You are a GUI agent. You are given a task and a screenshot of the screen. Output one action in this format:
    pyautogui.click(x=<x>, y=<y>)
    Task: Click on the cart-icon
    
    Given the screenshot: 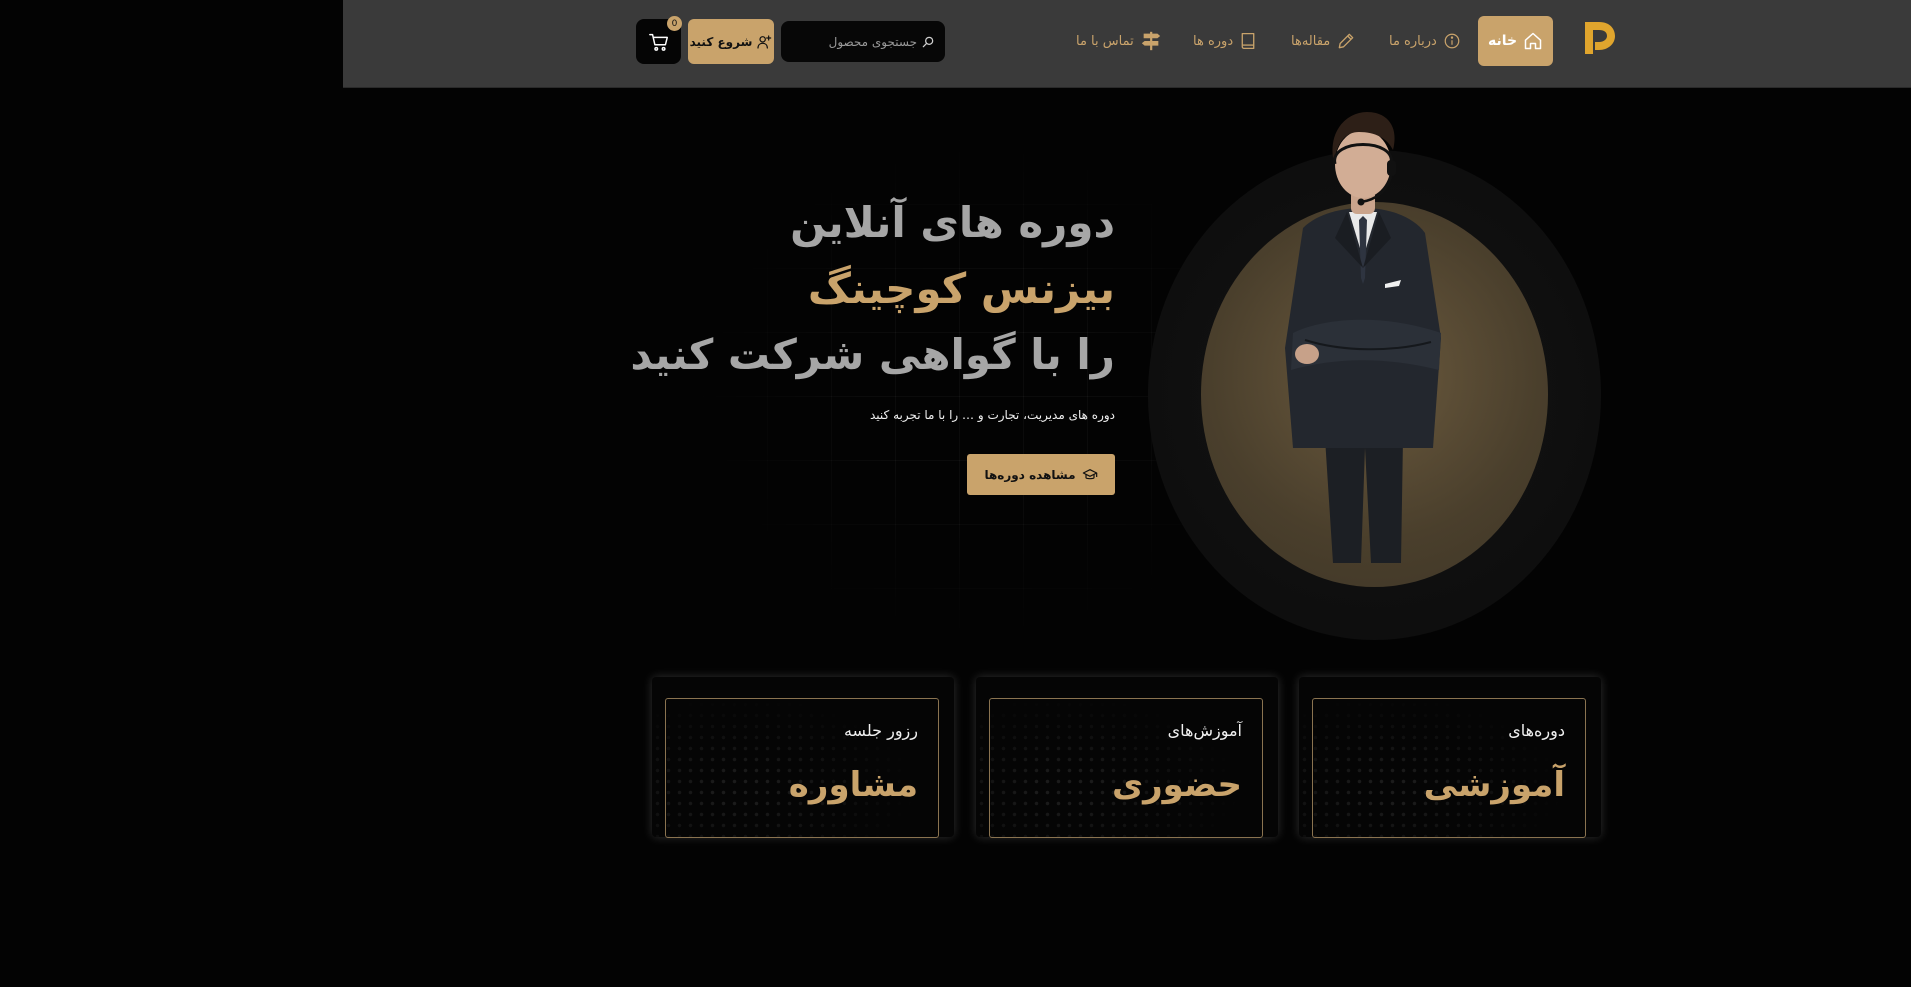 What is the action you would take?
    pyautogui.click(x=658, y=42)
    